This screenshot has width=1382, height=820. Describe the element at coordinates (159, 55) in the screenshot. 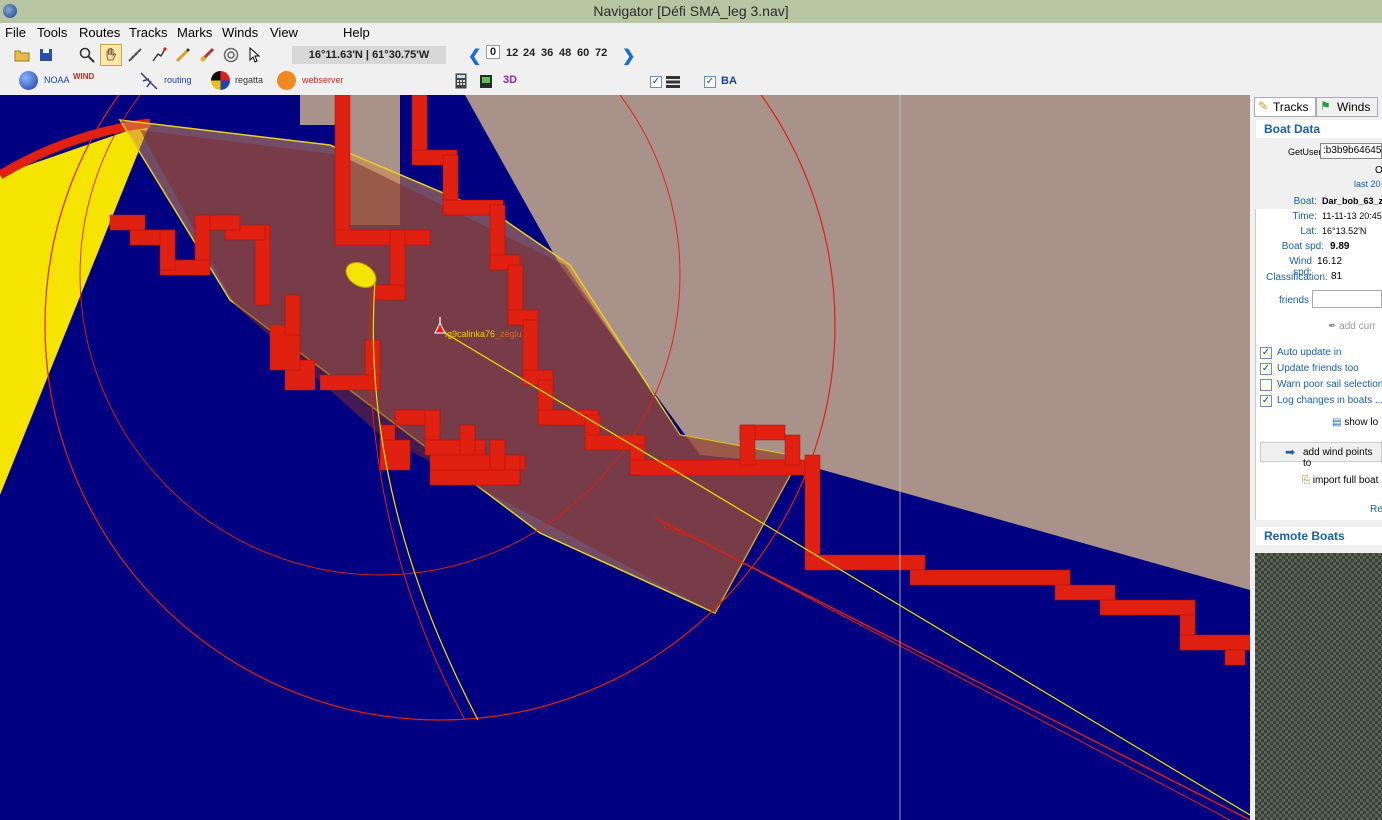

I see `route-draw-icon` at that location.